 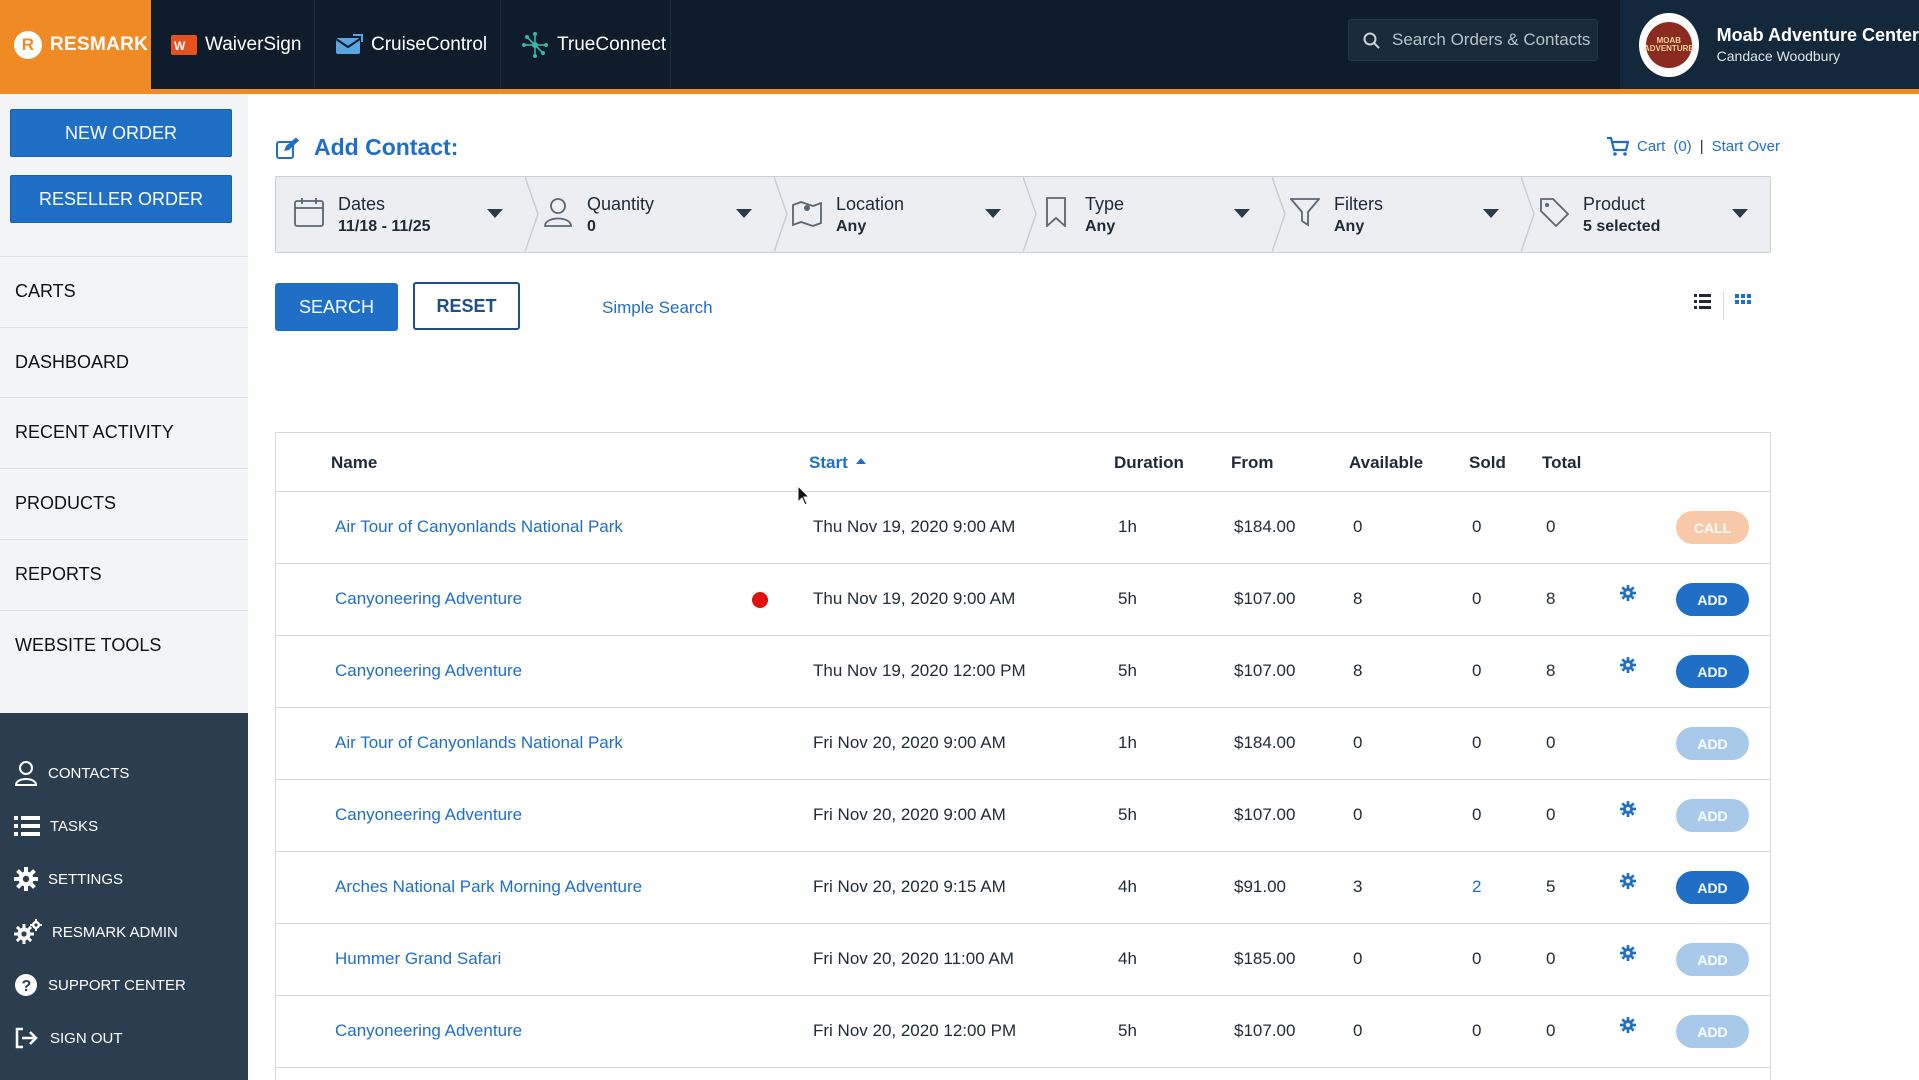 I want to click on page-title: Add Contact:, so click(x=367, y=147).